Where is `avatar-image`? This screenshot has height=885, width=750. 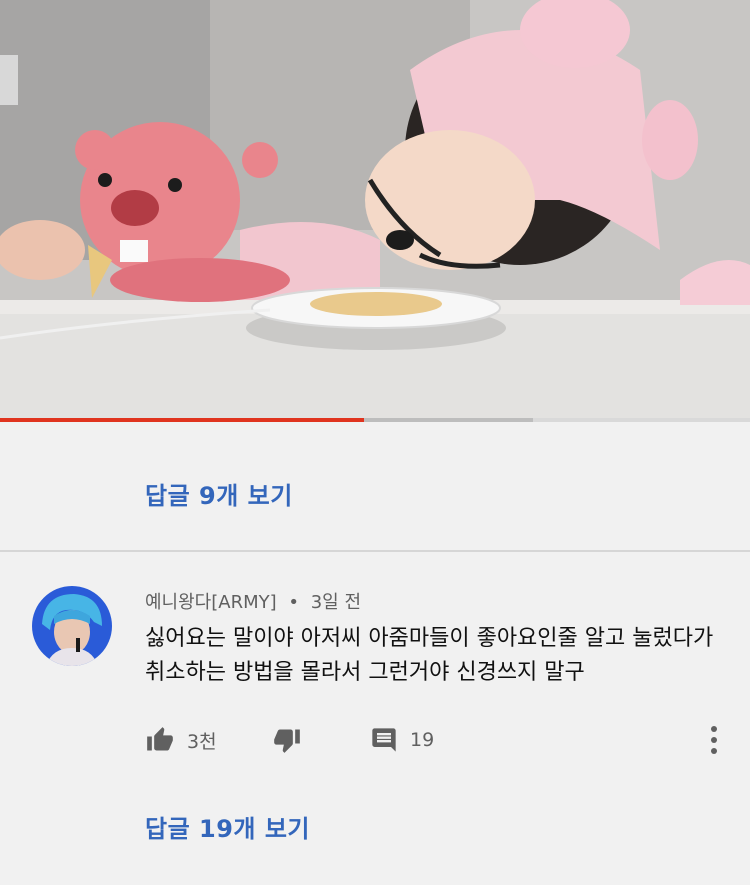 avatar-image is located at coordinates (72, 626).